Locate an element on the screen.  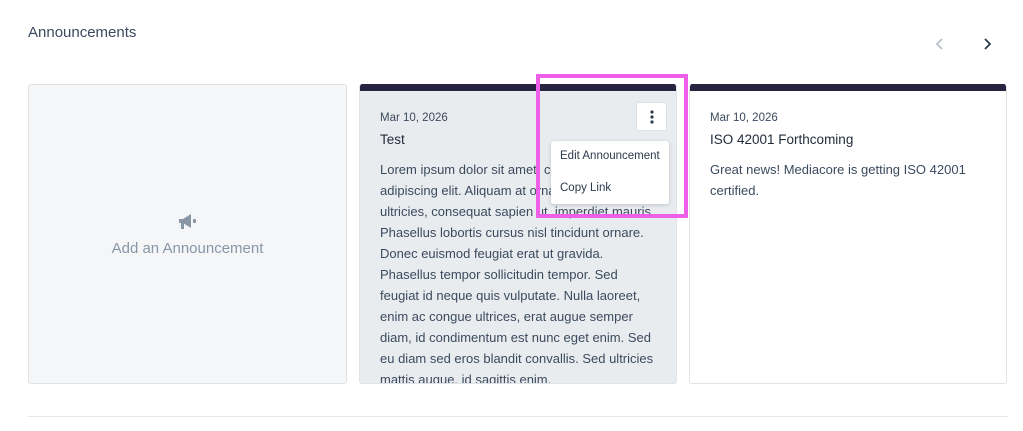
announcement-context-menu: Edit Announcement Copy Link is located at coordinates (610, 172).